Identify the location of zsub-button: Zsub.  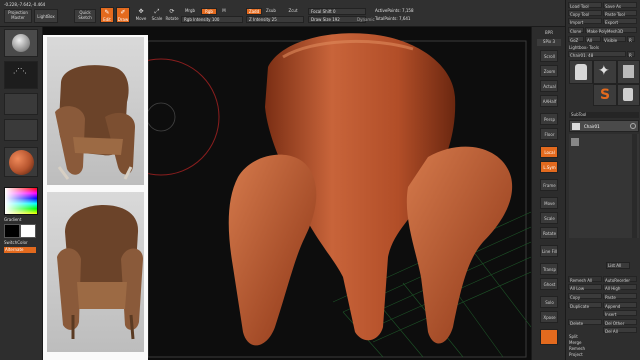
(271, 11).